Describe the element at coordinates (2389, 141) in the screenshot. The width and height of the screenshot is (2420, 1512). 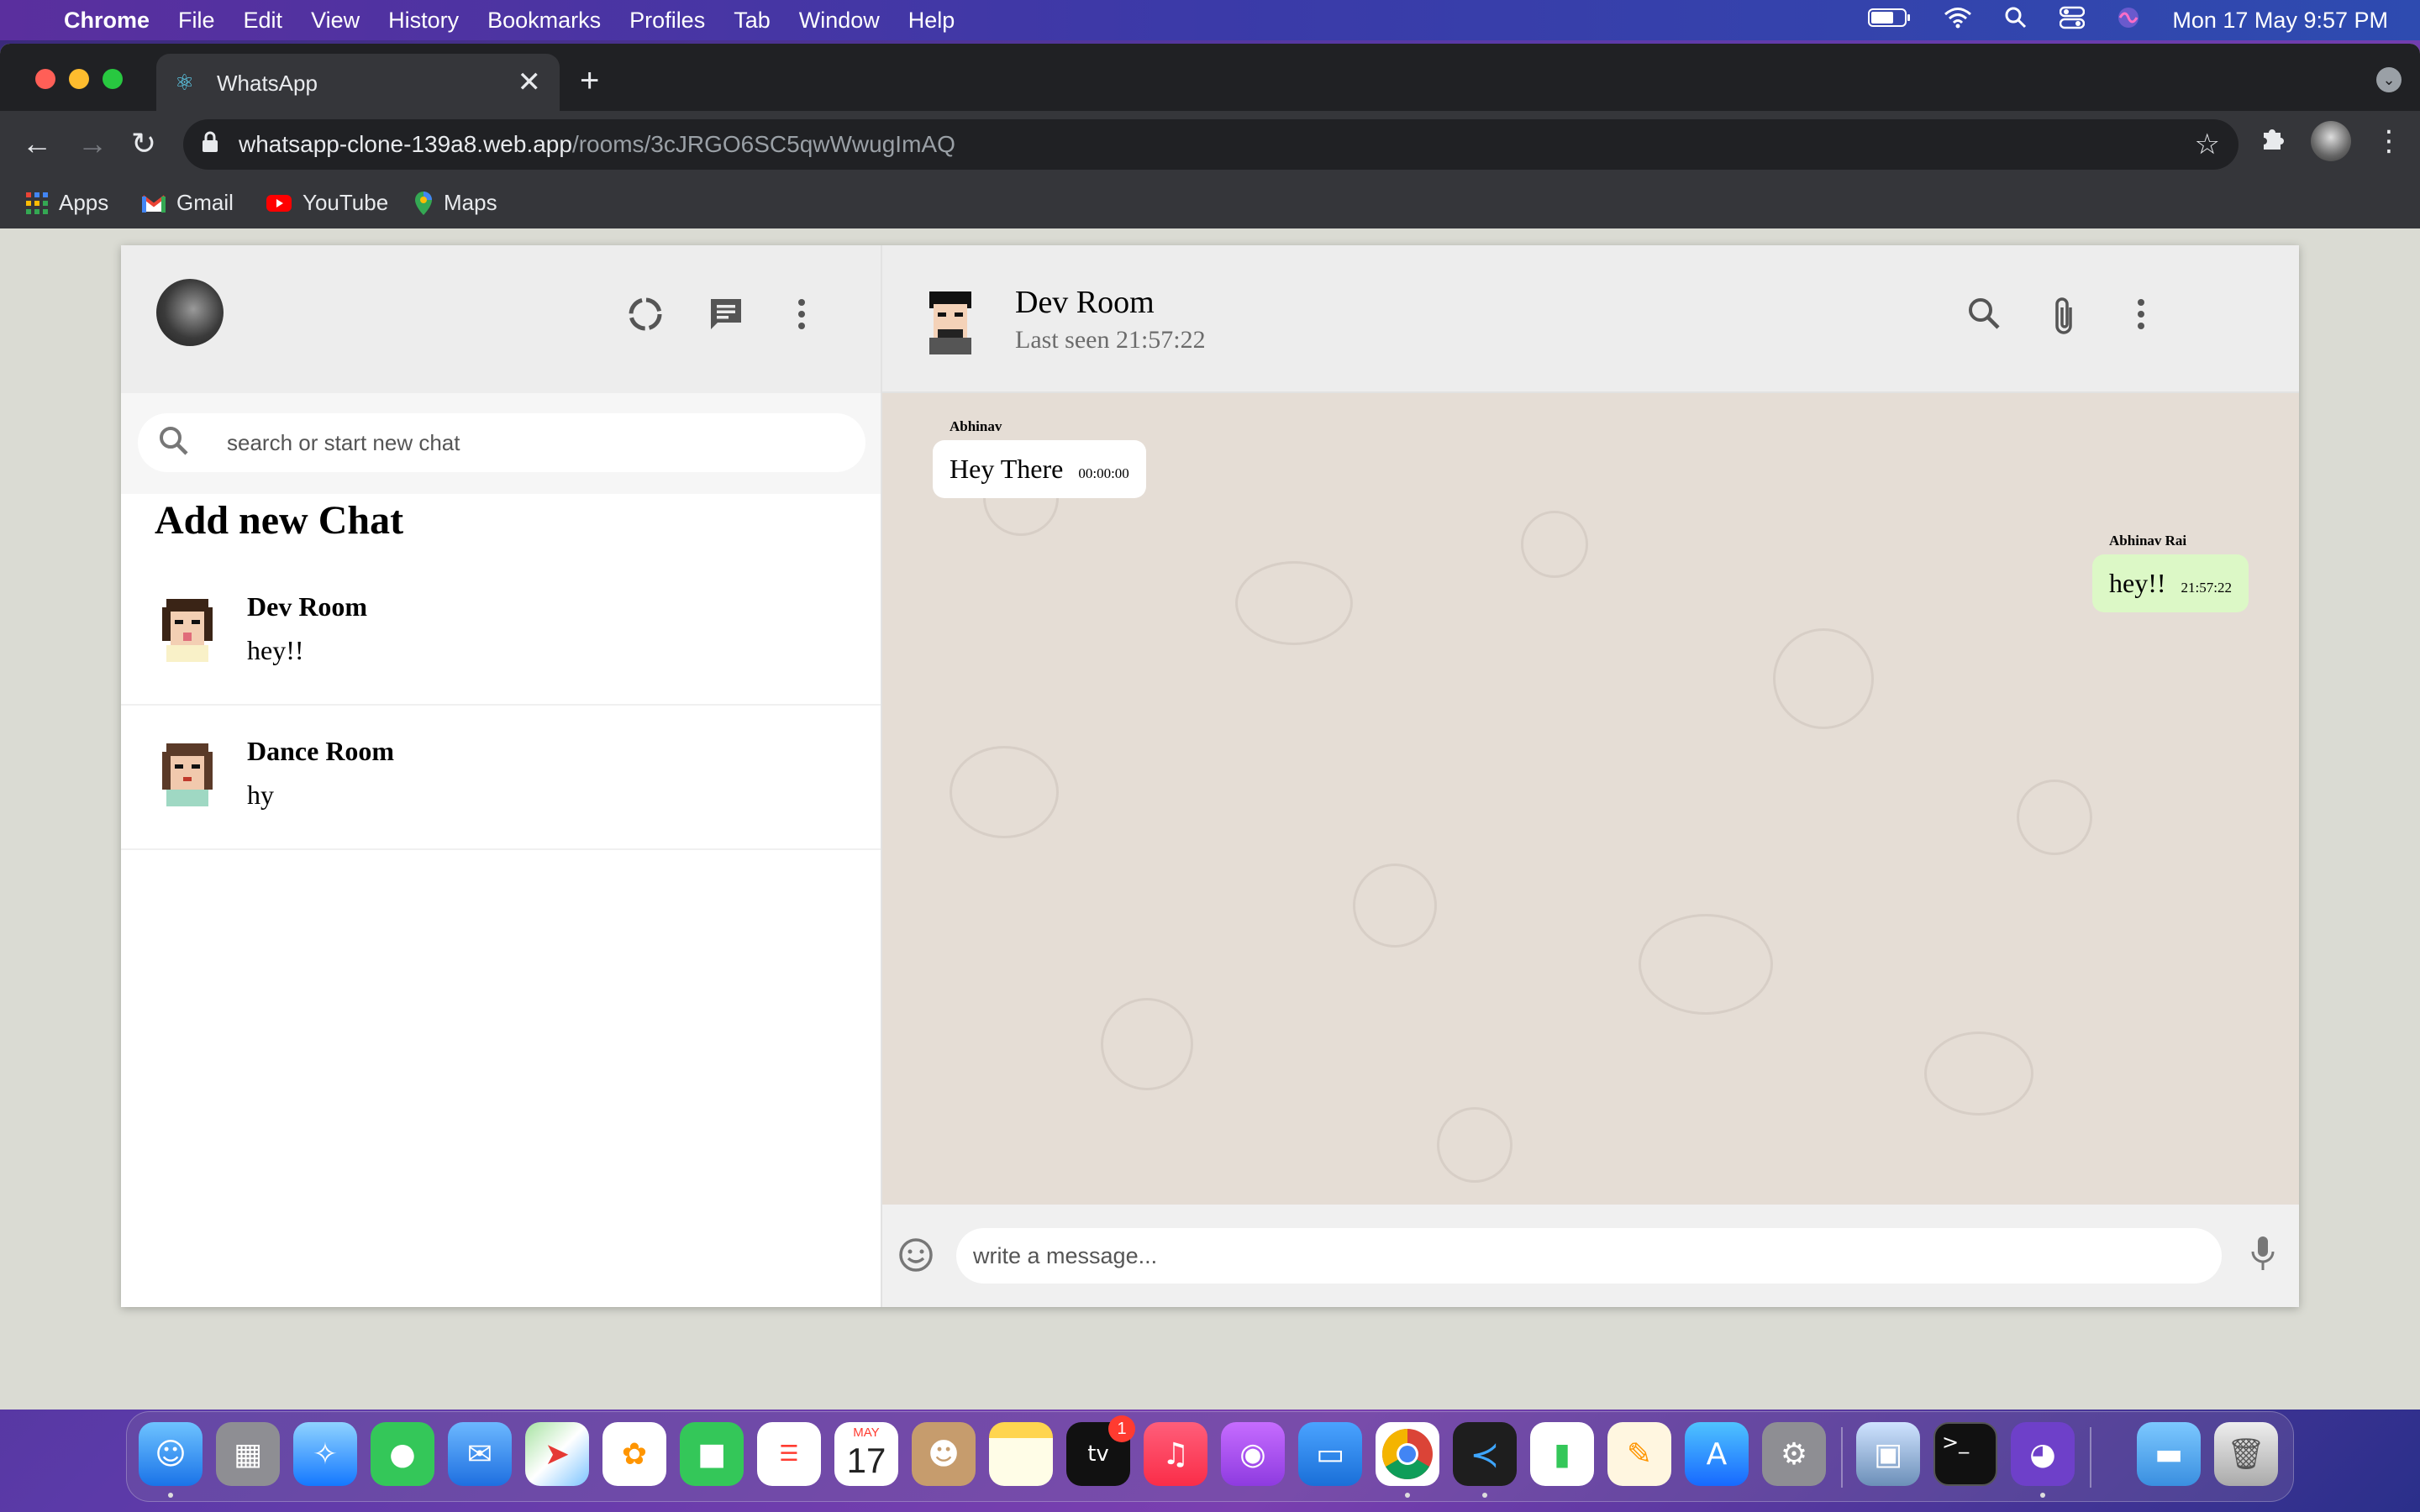
I see `chrome-menu-icon: ⋮` at that location.